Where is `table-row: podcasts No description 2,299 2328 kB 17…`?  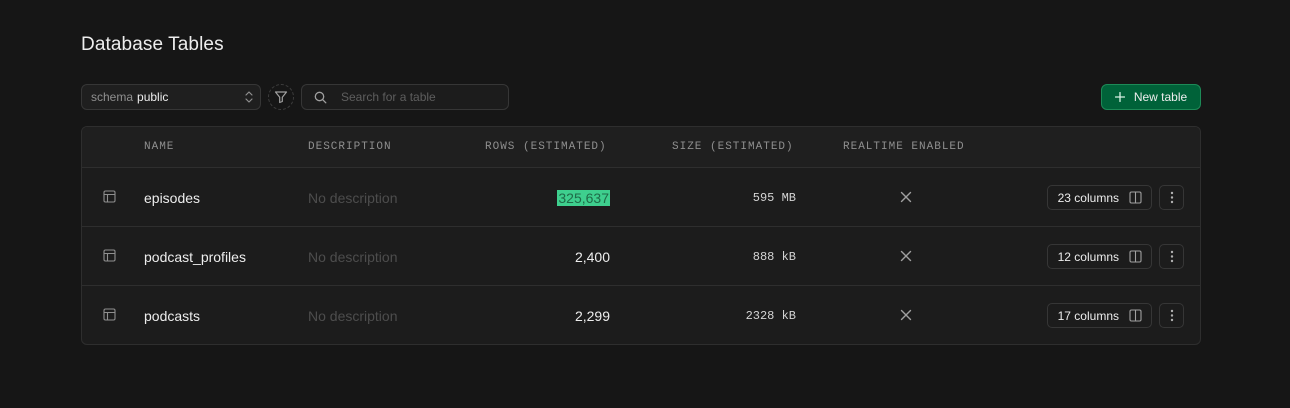
table-row: podcasts No description 2,299 2328 kB 17… is located at coordinates (641, 315).